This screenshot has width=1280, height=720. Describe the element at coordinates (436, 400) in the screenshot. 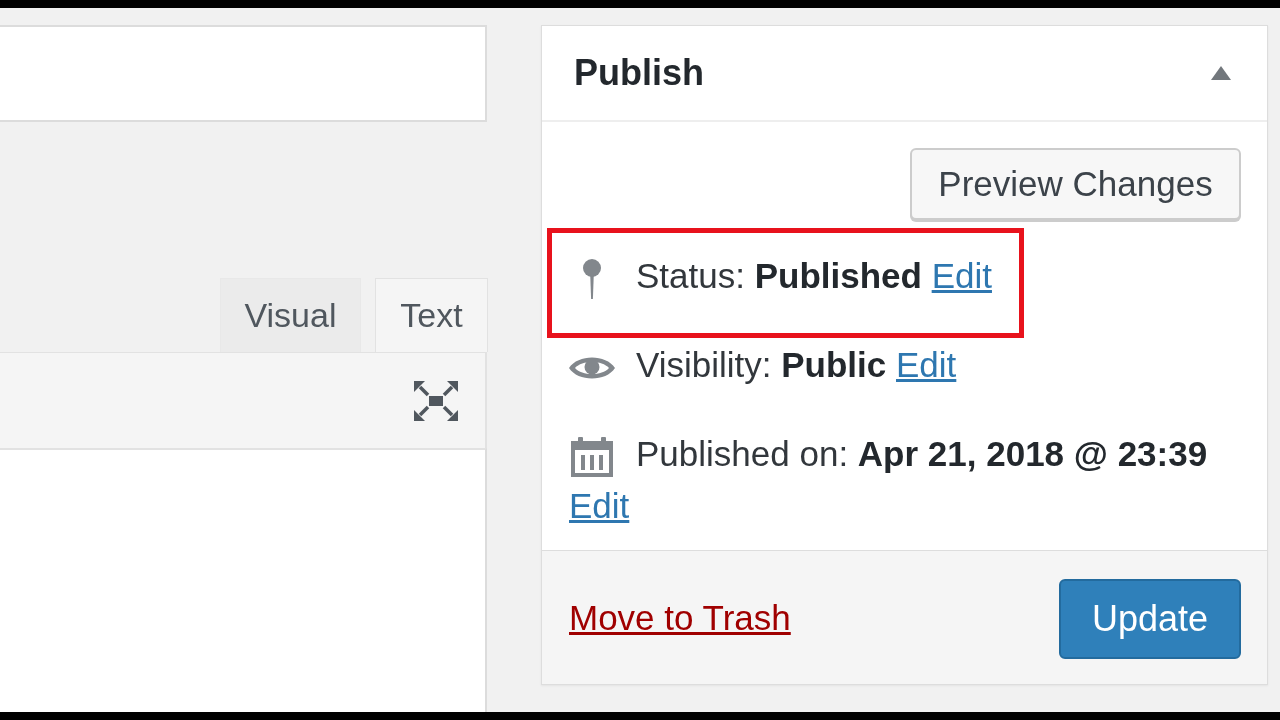

I see `expand-arrows-icon` at that location.